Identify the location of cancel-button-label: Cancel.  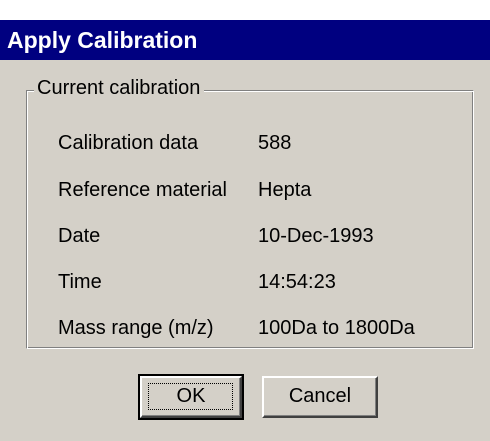
(320, 396).